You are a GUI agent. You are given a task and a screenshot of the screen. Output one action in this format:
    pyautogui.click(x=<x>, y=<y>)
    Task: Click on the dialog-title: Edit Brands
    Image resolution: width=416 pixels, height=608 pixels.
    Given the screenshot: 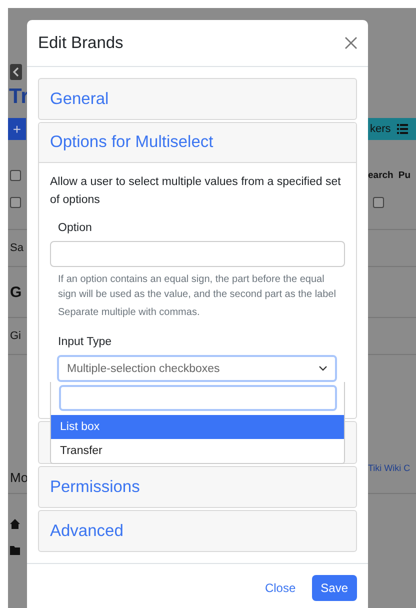 What is the action you would take?
    pyautogui.click(x=81, y=43)
    